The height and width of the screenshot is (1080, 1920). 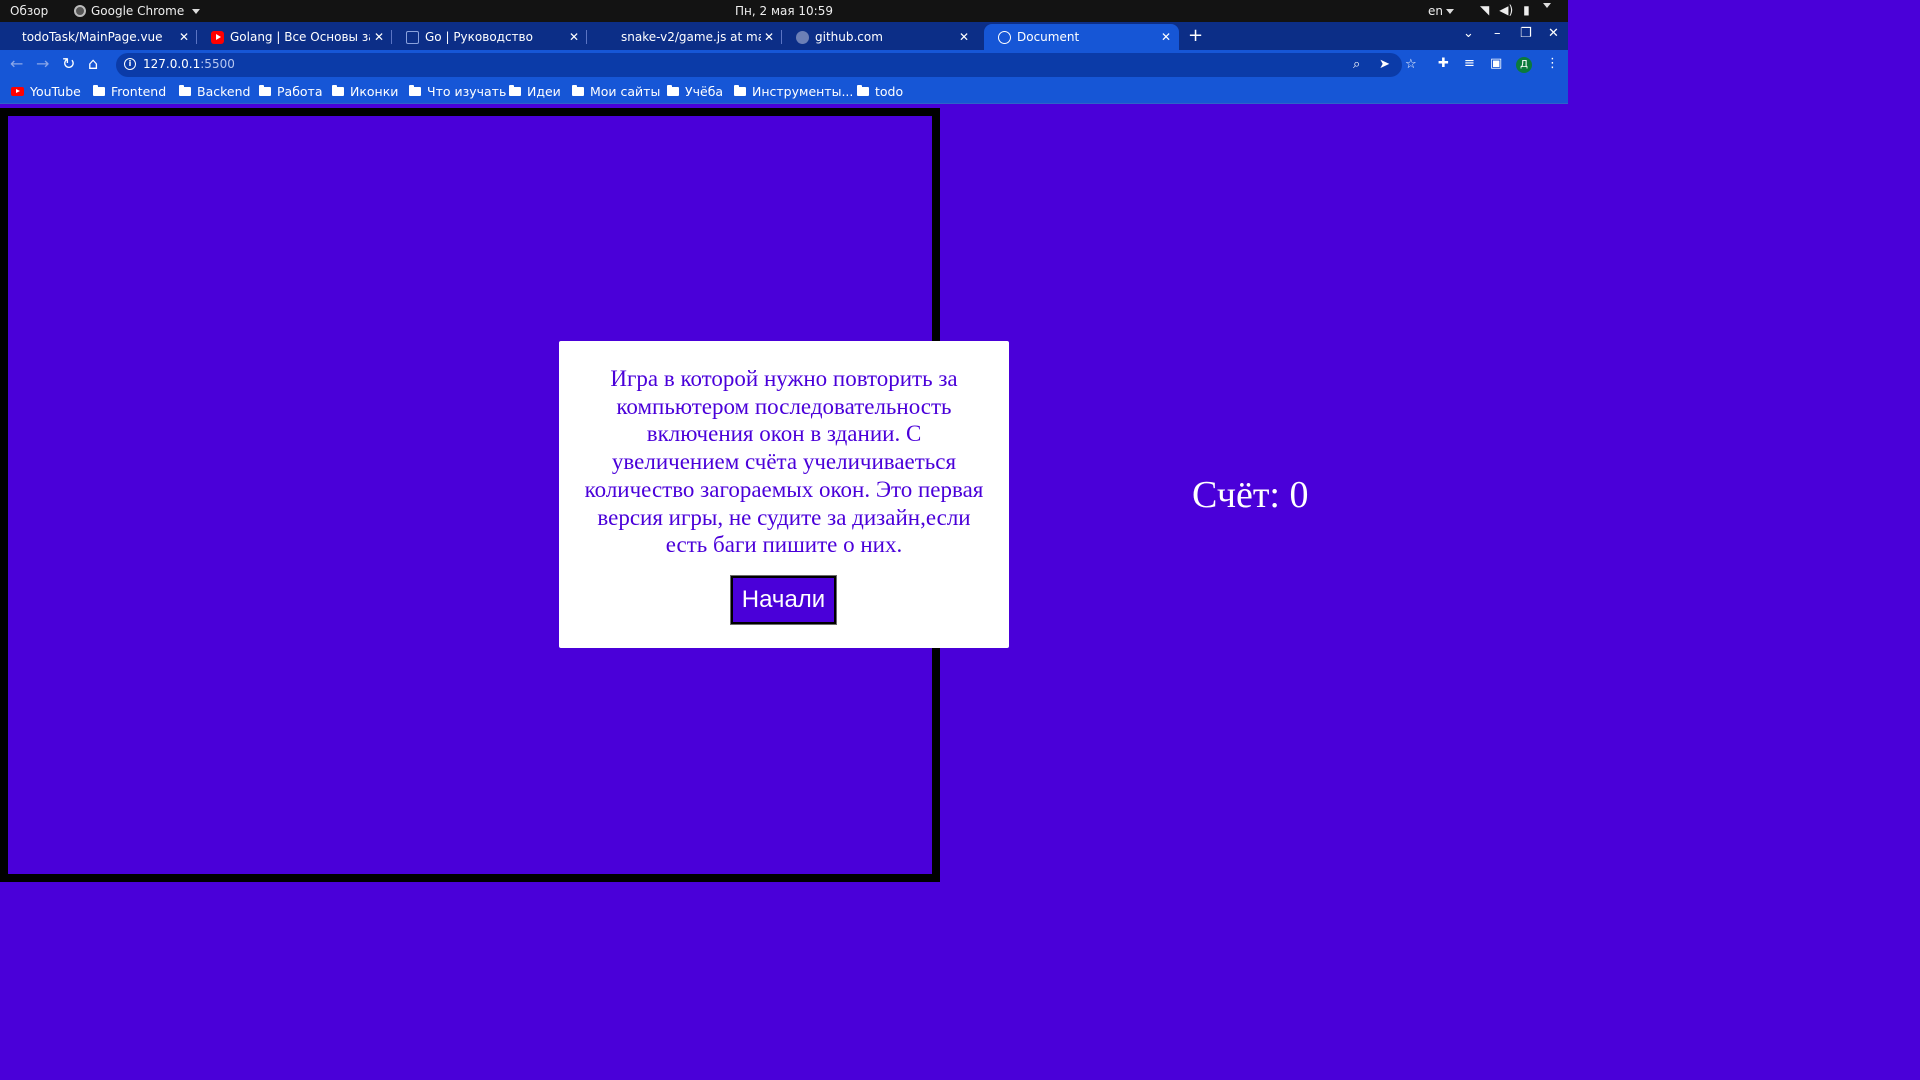 What do you see at coordinates (130, 64) in the screenshot?
I see `info-icon: i` at bounding box center [130, 64].